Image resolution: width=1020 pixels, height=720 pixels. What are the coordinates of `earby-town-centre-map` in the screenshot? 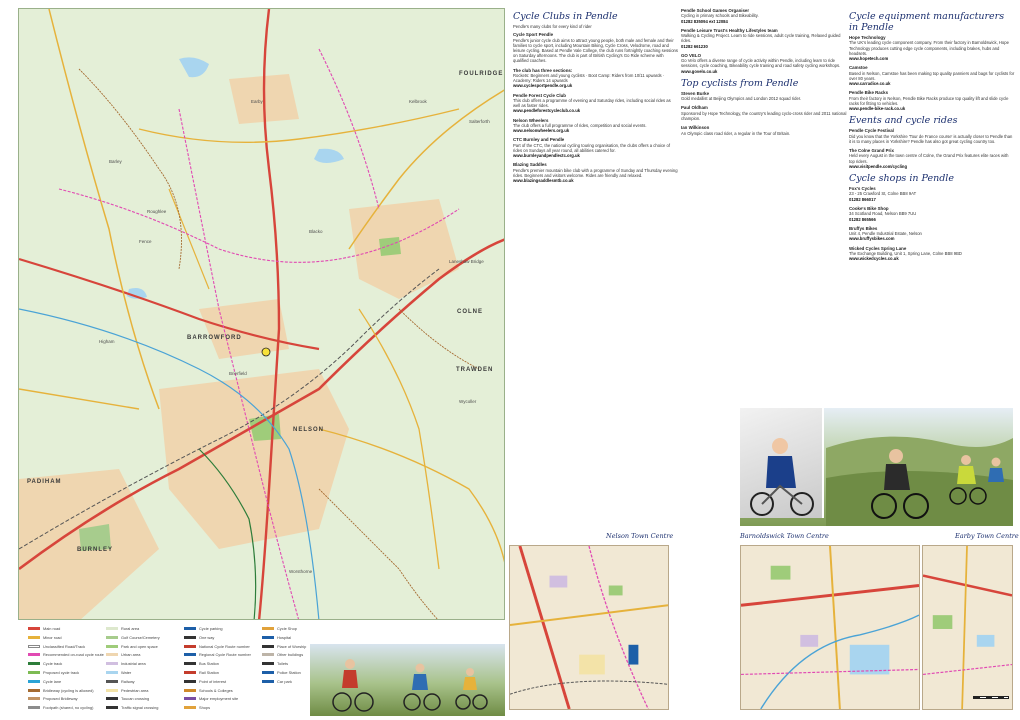 It's located at (967, 627).